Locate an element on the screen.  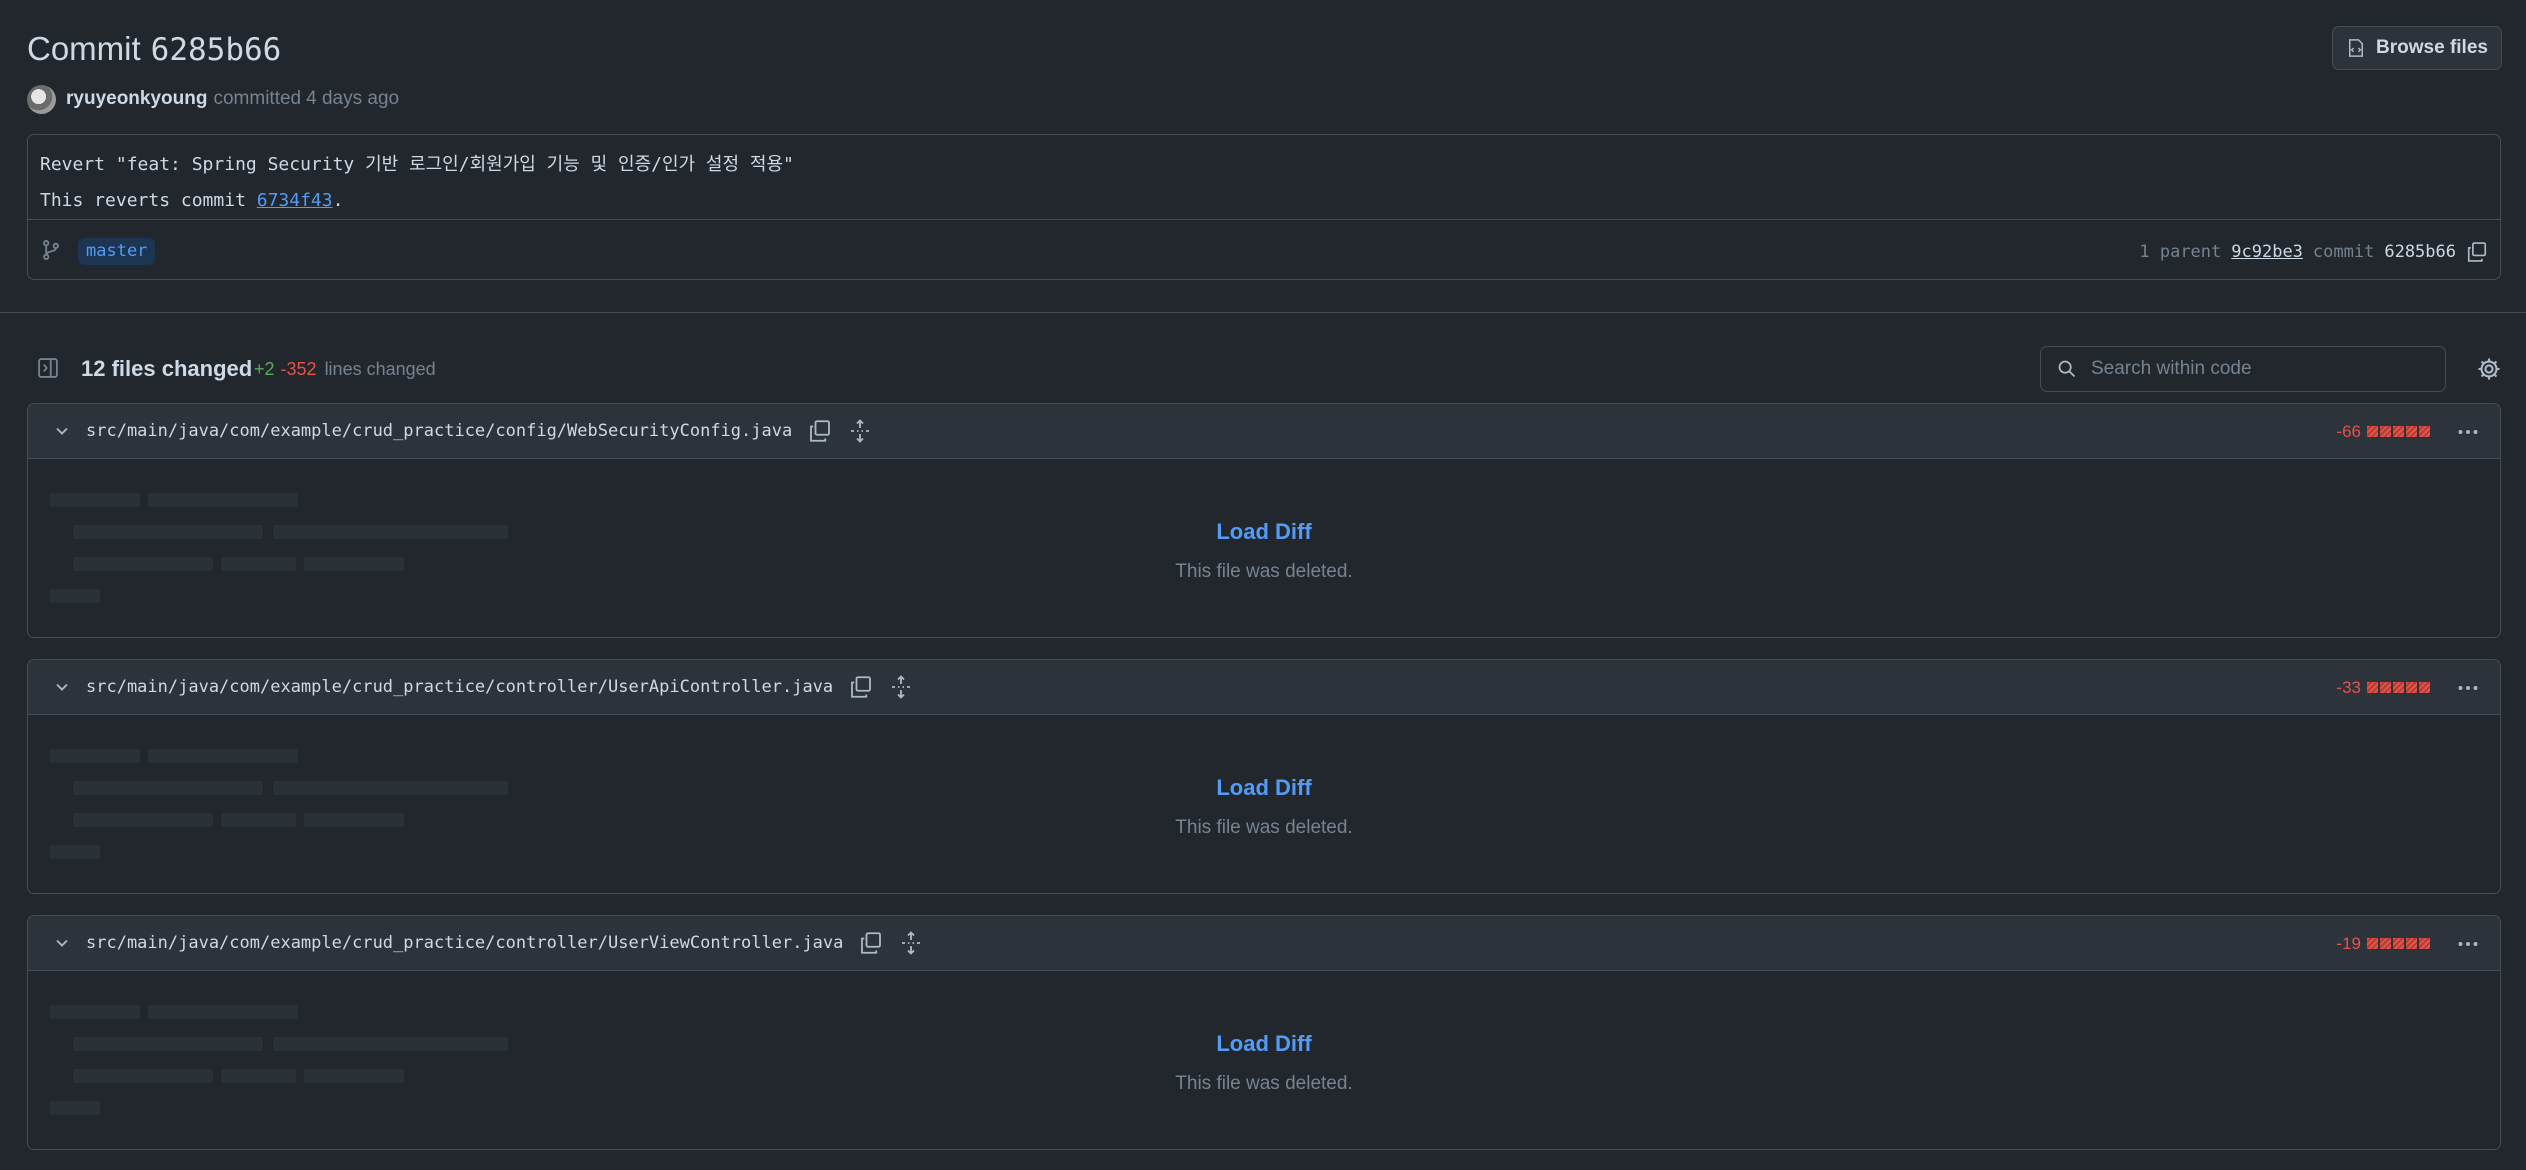
page-title: Commit 6285b66 is located at coordinates (154, 49).